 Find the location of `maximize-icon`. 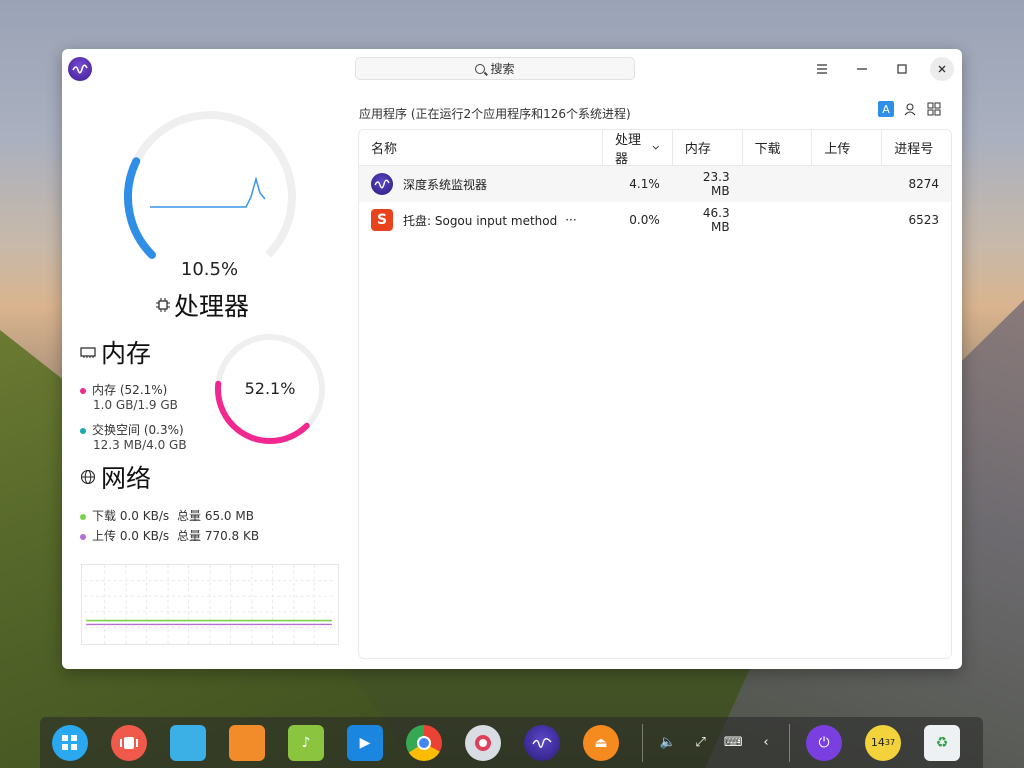

maximize-icon is located at coordinates (902, 69).